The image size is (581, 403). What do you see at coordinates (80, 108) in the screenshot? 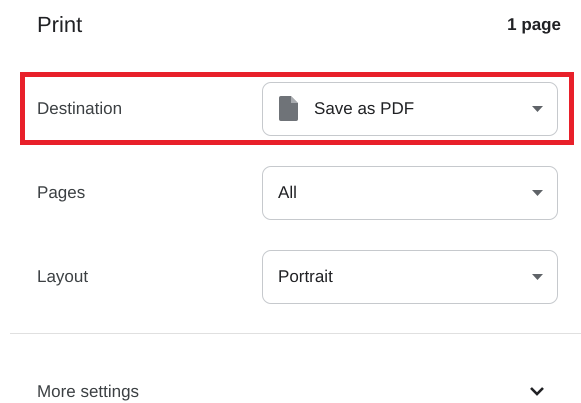
I see `setting-label: Destination` at bounding box center [80, 108].